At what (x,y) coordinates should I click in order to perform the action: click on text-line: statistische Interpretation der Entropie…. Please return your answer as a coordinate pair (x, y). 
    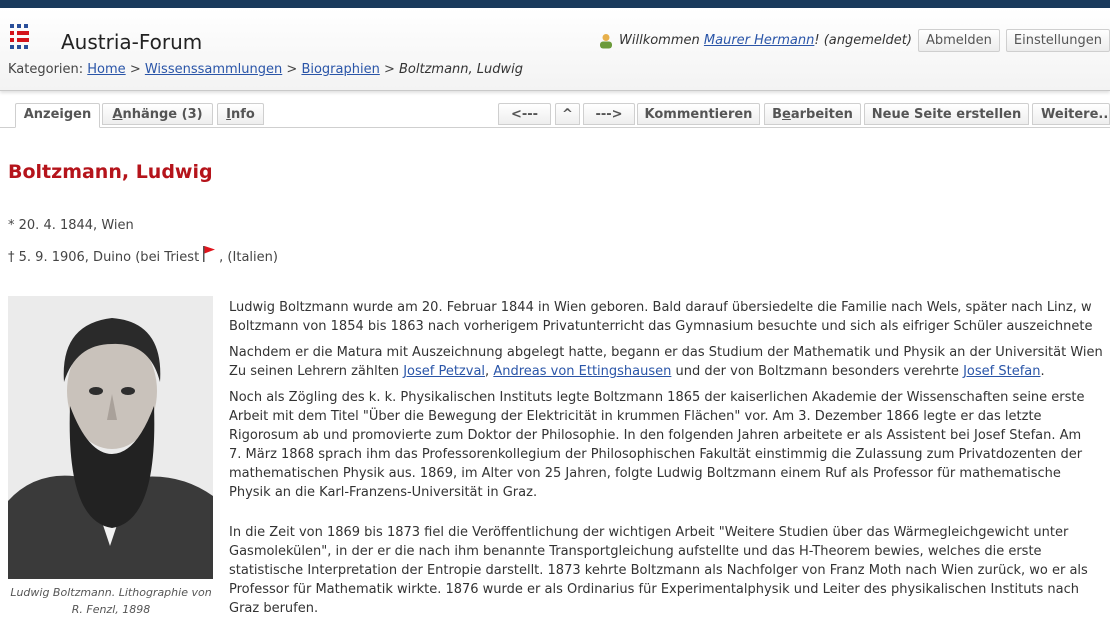
    Looking at the image, I should click on (658, 570).